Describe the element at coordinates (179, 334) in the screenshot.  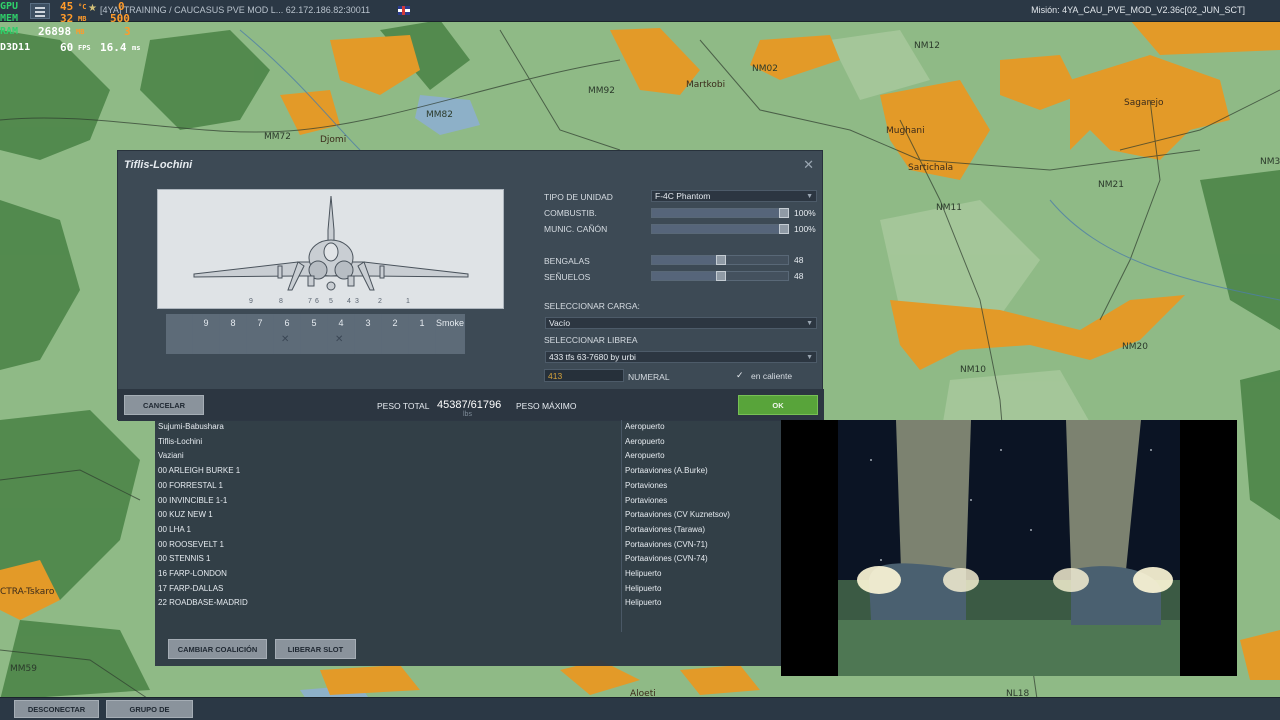
I see `pylon-cell-empty` at that location.